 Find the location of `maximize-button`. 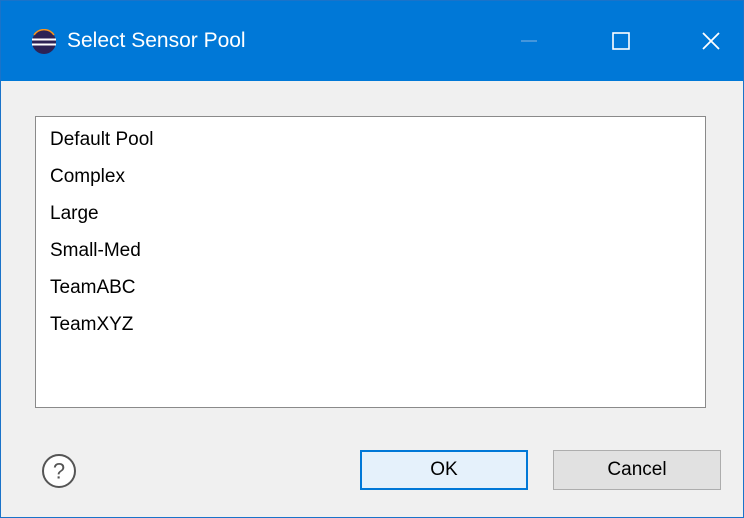

maximize-button is located at coordinates (621, 41).